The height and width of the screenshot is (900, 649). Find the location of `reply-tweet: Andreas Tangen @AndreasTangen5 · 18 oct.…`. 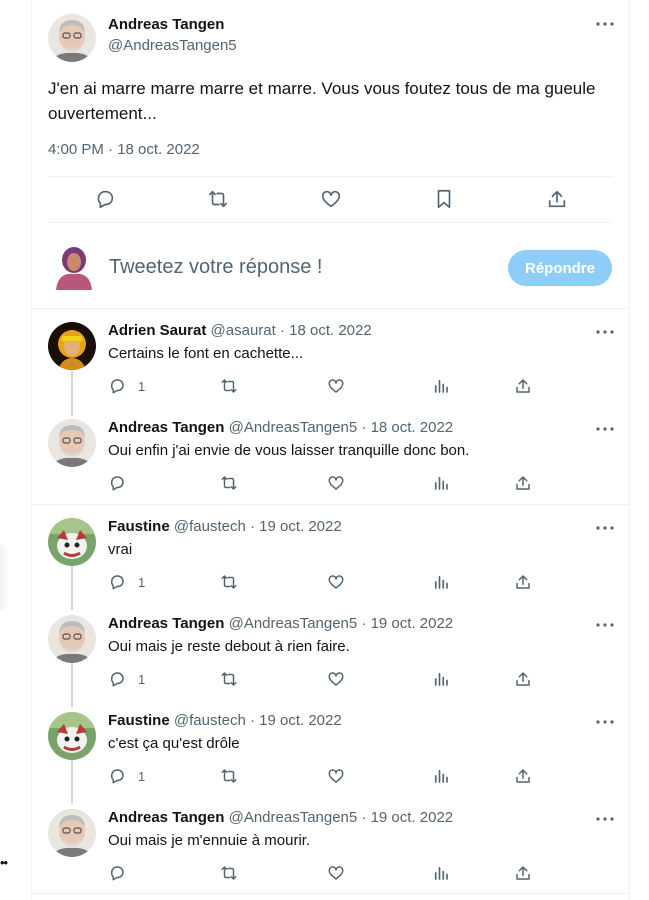

reply-tweet: Andreas Tangen @AndreasTangen5 · 18 oct.… is located at coordinates (330, 455).